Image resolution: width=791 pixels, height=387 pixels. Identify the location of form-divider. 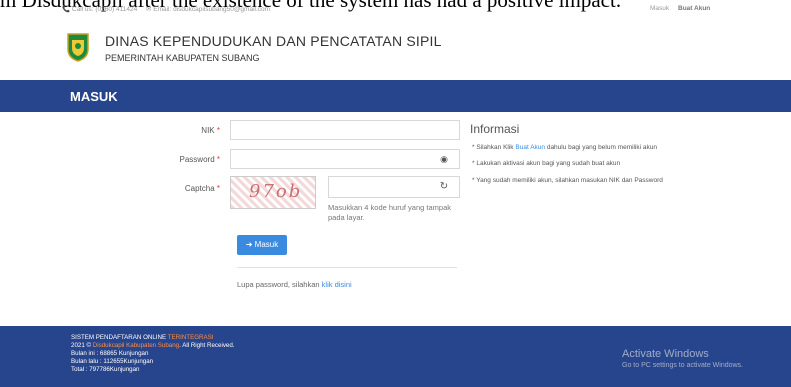
(347, 267).